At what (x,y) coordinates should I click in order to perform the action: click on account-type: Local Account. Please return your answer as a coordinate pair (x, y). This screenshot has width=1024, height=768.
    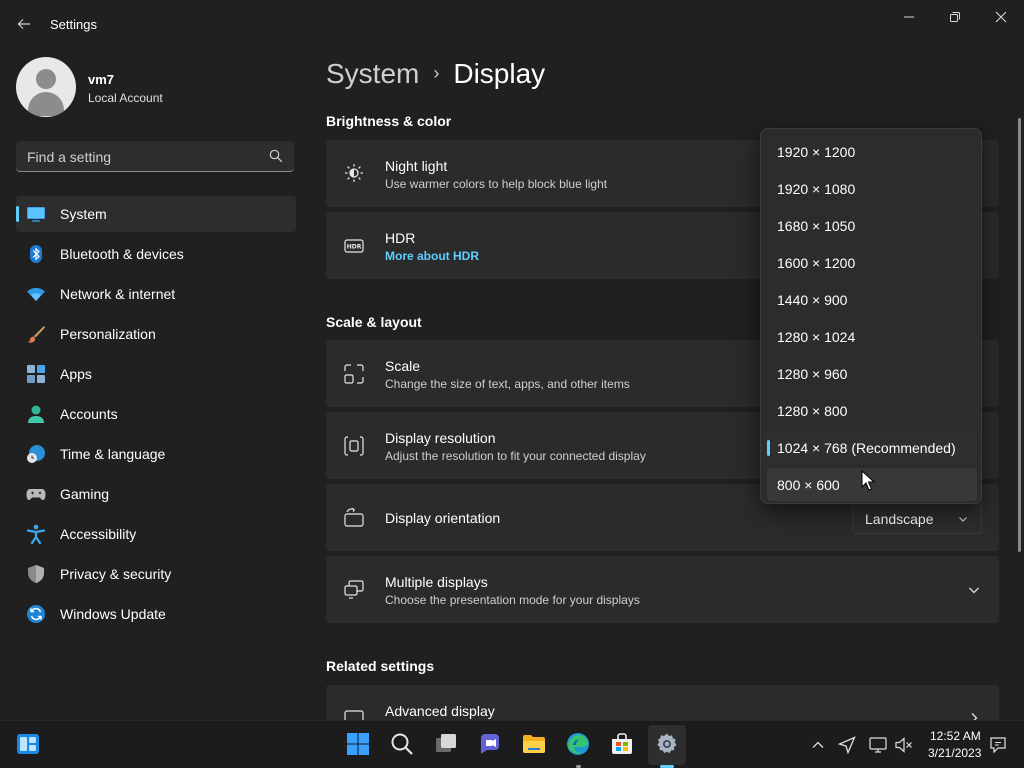
    Looking at the image, I should click on (125, 98).